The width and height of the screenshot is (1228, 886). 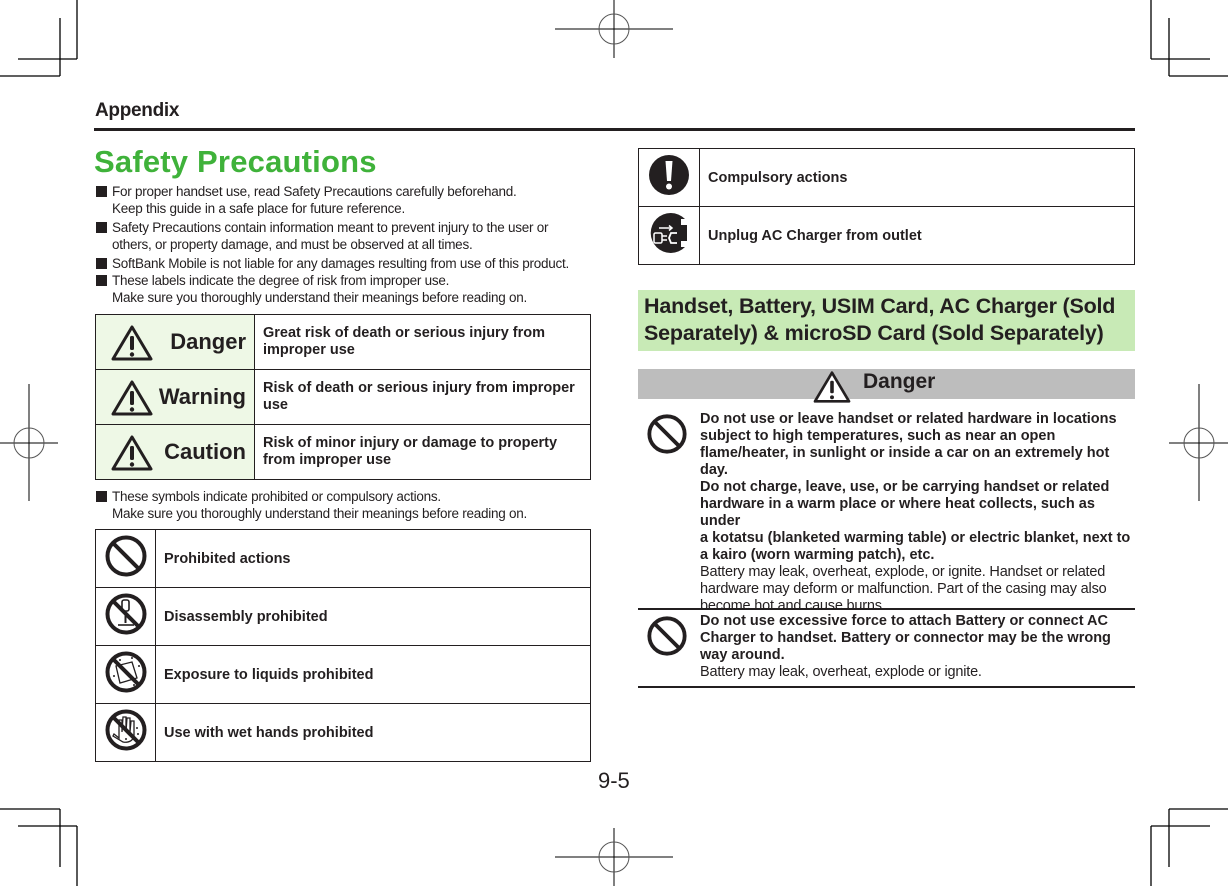 I want to click on section-label: Appendix, so click(x=137, y=110).